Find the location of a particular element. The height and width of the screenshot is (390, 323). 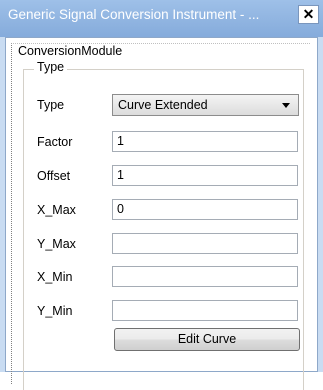

type-dropdown: Curve Extended is located at coordinates (205, 105).